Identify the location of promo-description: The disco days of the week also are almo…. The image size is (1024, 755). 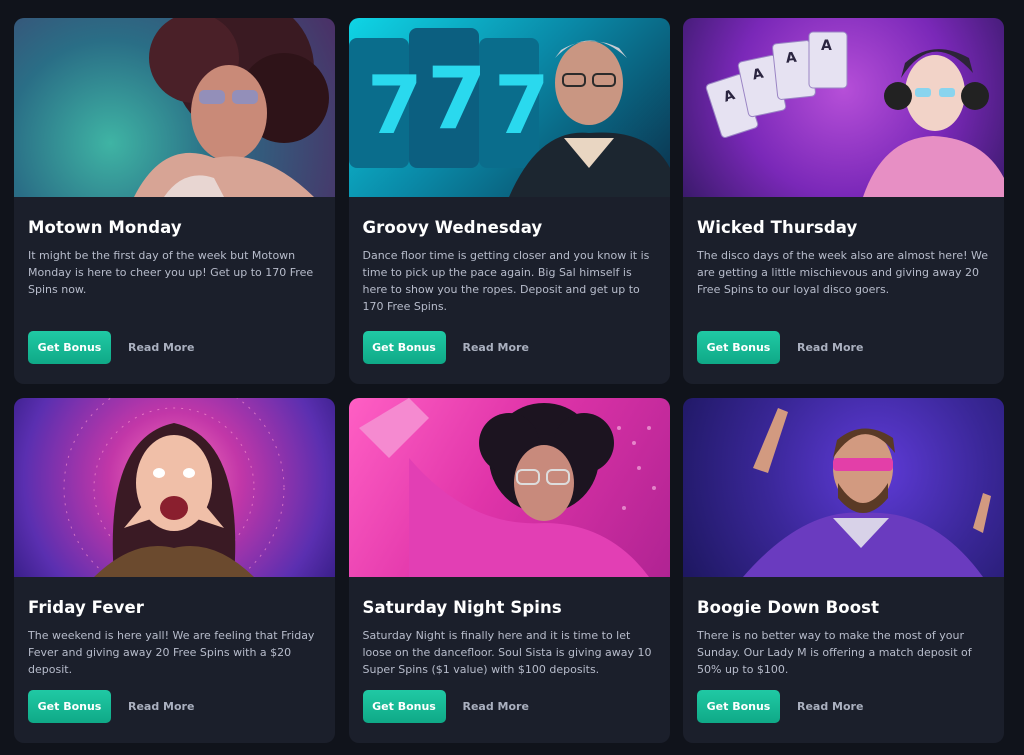
(843, 272).